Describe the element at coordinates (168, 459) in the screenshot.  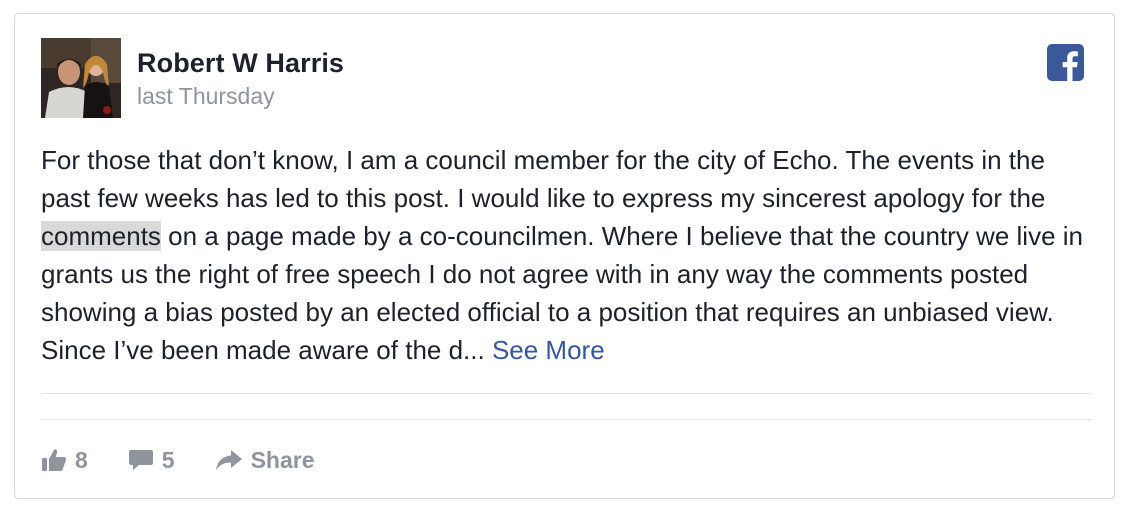
I see `comment-count: 5` at that location.